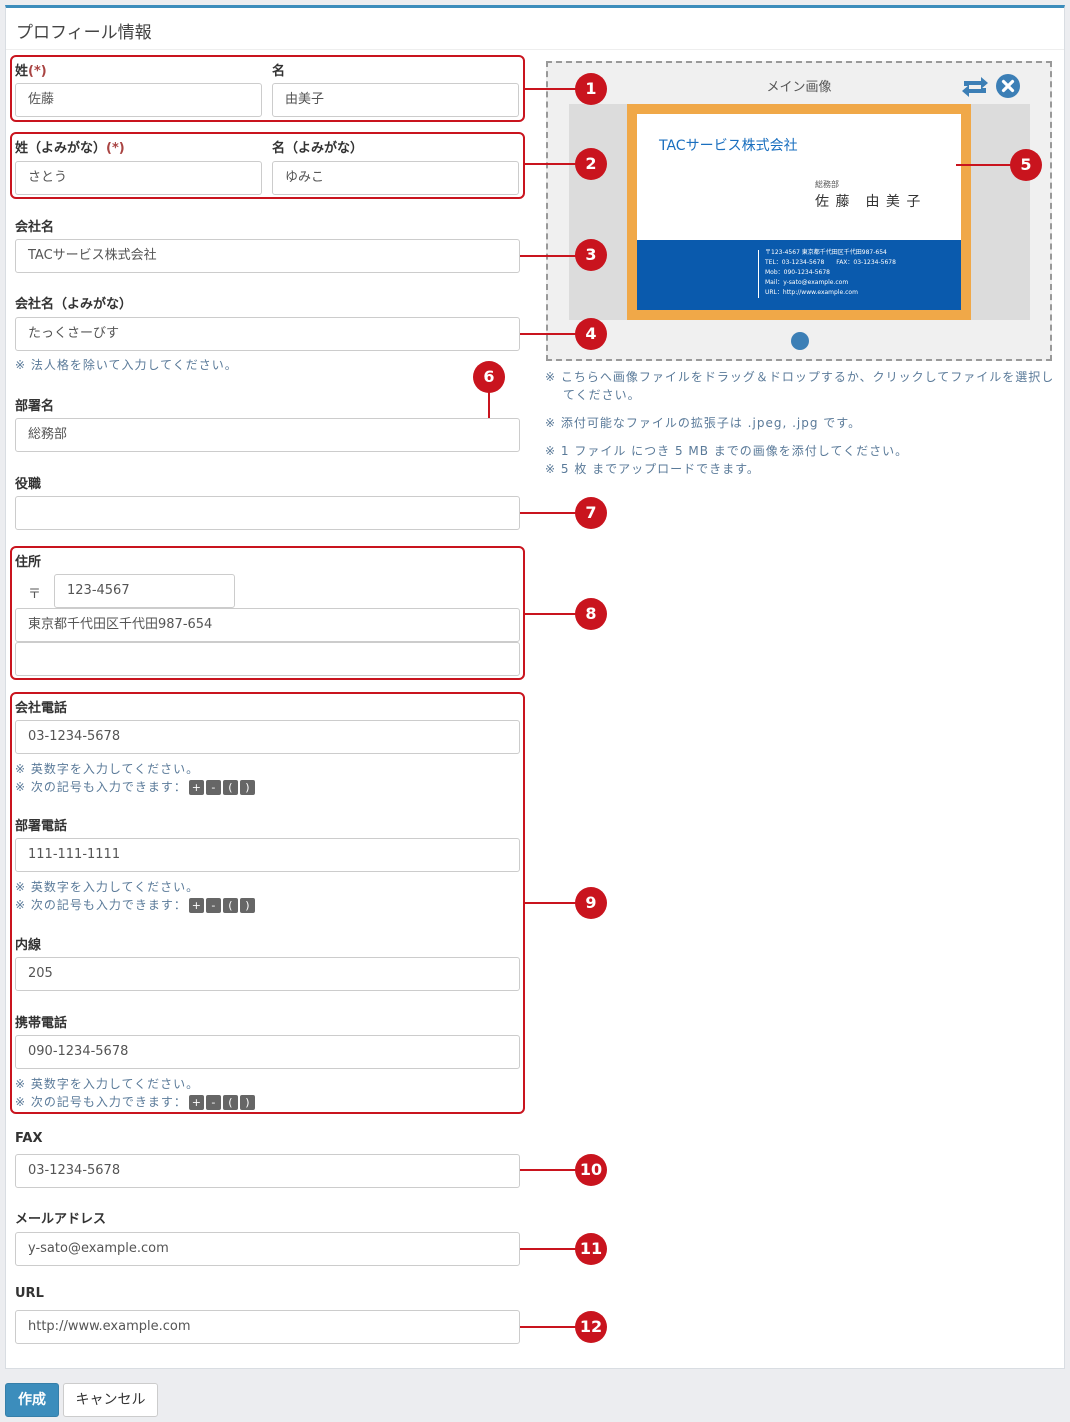 This screenshot has height=1422, width=1070. Describe the element at coordinates (827, 184) in the screenshot. I see `card-department: 総務部` at that location.